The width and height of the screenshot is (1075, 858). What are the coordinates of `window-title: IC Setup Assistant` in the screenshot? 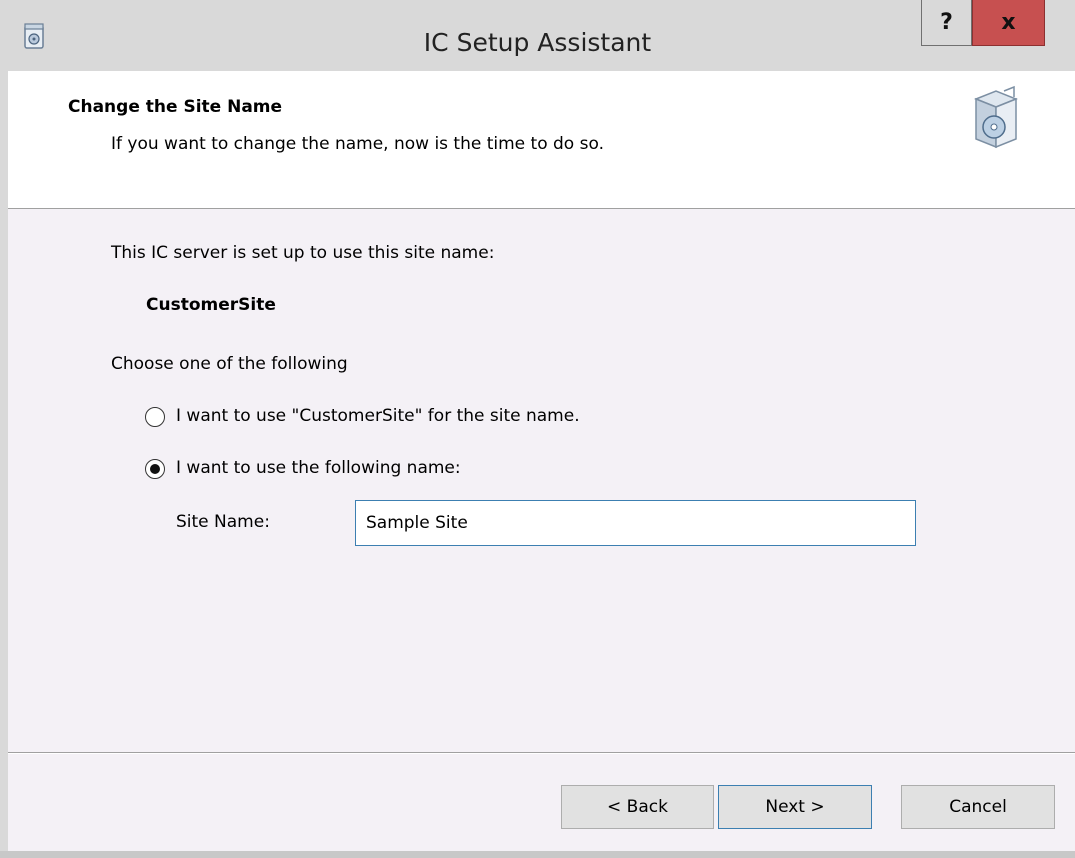 It's located at (537, 42).